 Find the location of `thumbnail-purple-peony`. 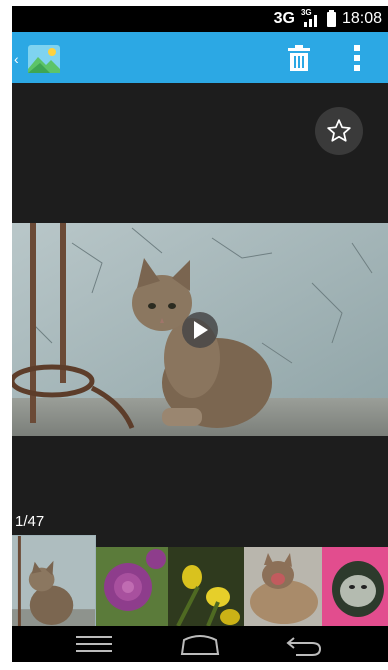

thumbnail-purple-peony is located at coordinates (132, 586).